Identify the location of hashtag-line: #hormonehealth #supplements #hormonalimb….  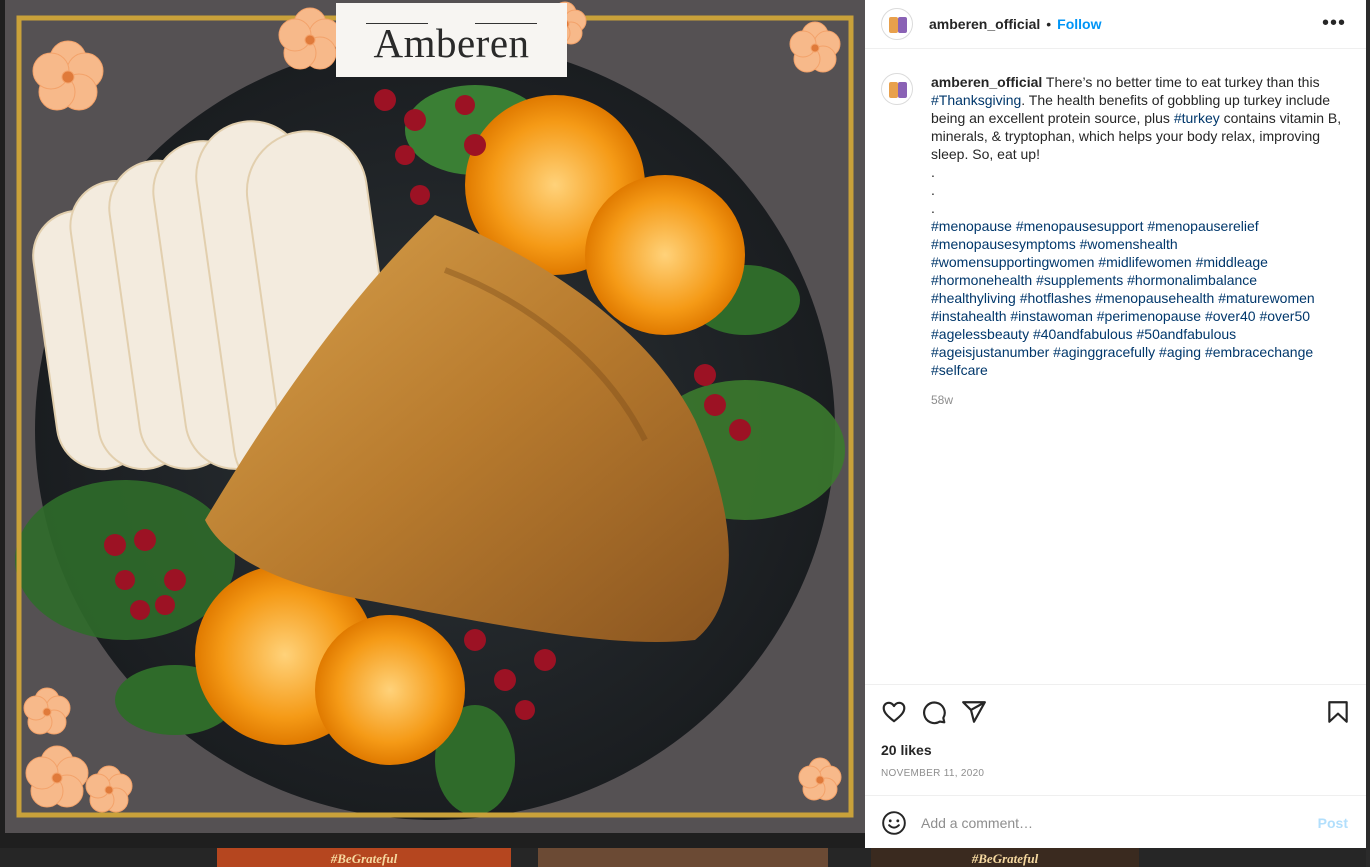
(1141, 280).